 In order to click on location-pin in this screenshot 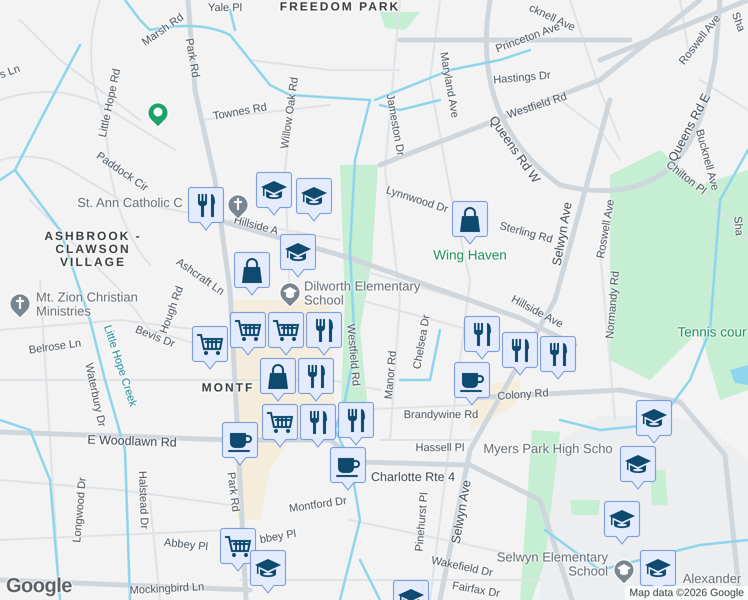, I will do `click(158, 114)`.